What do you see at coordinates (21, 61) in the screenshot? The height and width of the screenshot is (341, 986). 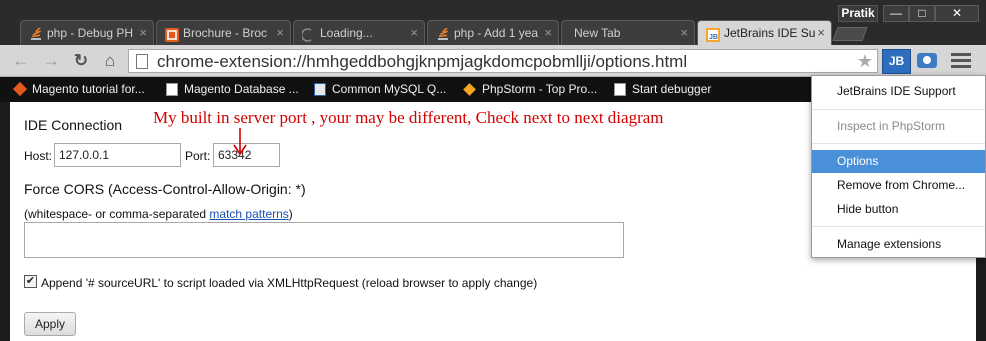 I see `back-icon: ←` at bounding box center [21, 61].